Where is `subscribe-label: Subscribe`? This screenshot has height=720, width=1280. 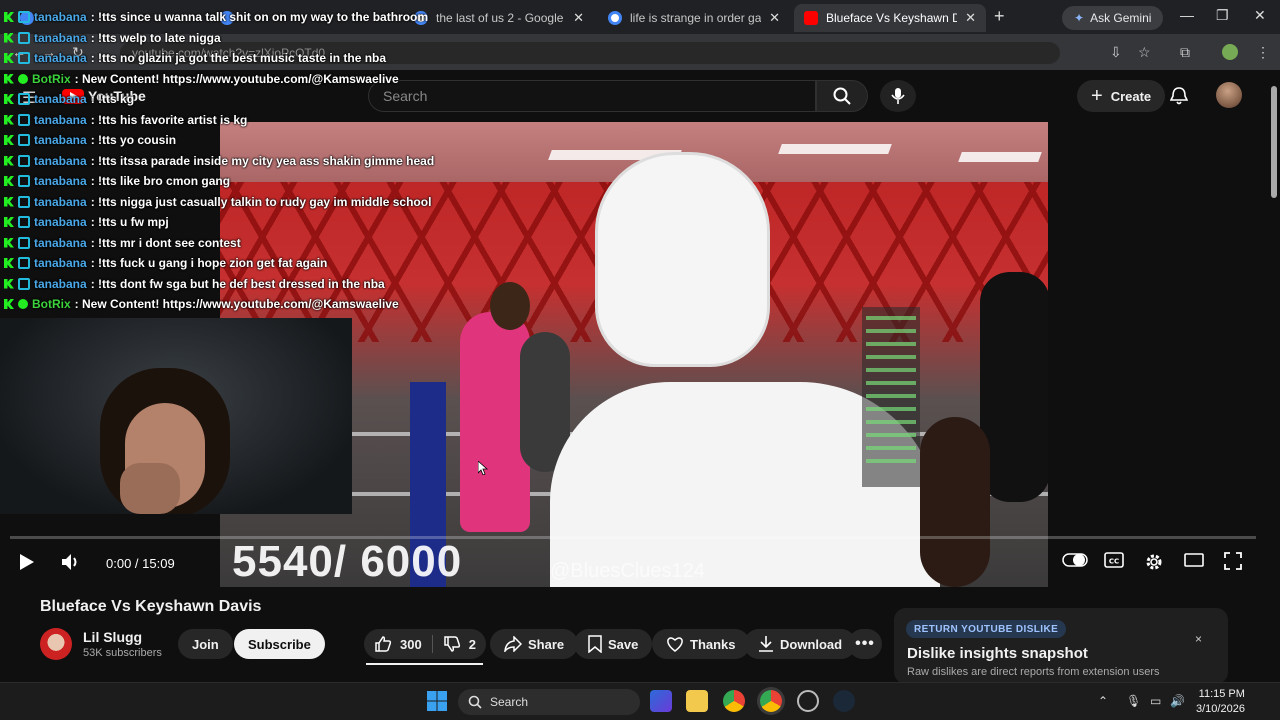
subscribe-label: Subscribe is located at coordinates (279, 644).